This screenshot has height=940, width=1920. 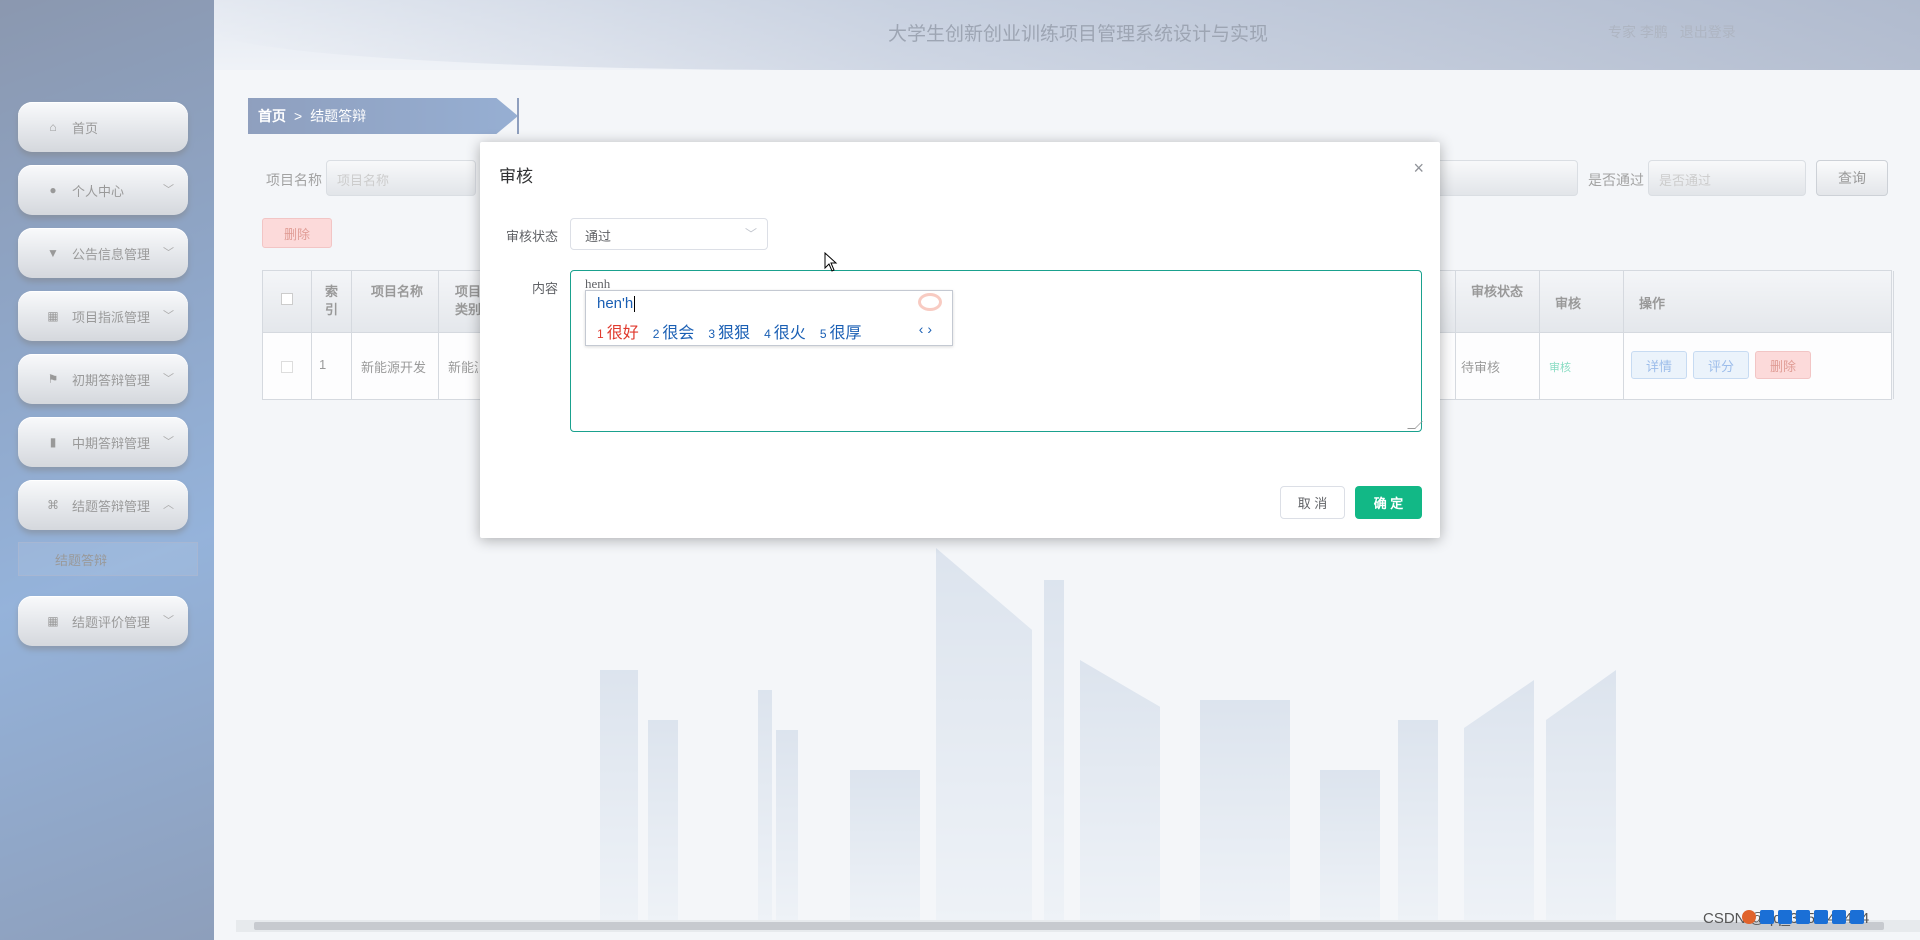 What do you see at coordinates (598, 236) in the screenshot?
I see `audit-status-value: 通过` at bounding box center [598, 236].